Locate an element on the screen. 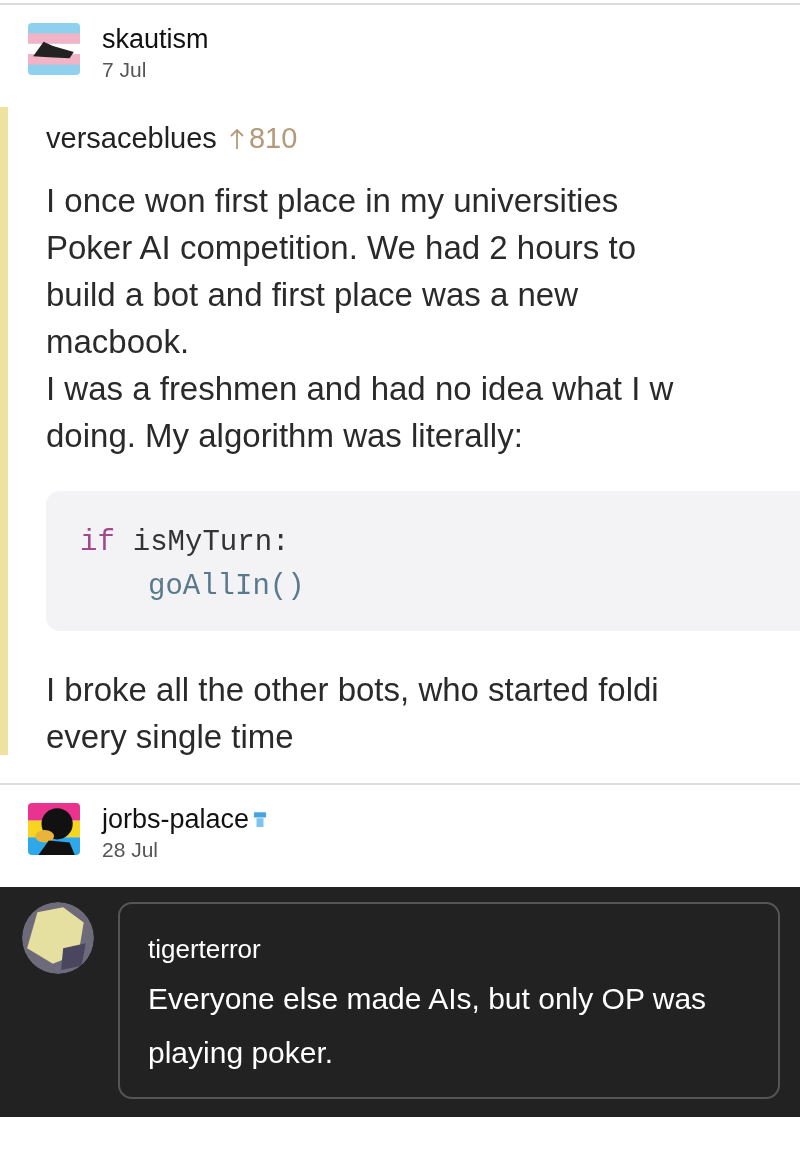 This screenshot has height=1173, width=800. post-text: I broke all the other bots, who started foldi every single time is located at coordinates (353, 712).